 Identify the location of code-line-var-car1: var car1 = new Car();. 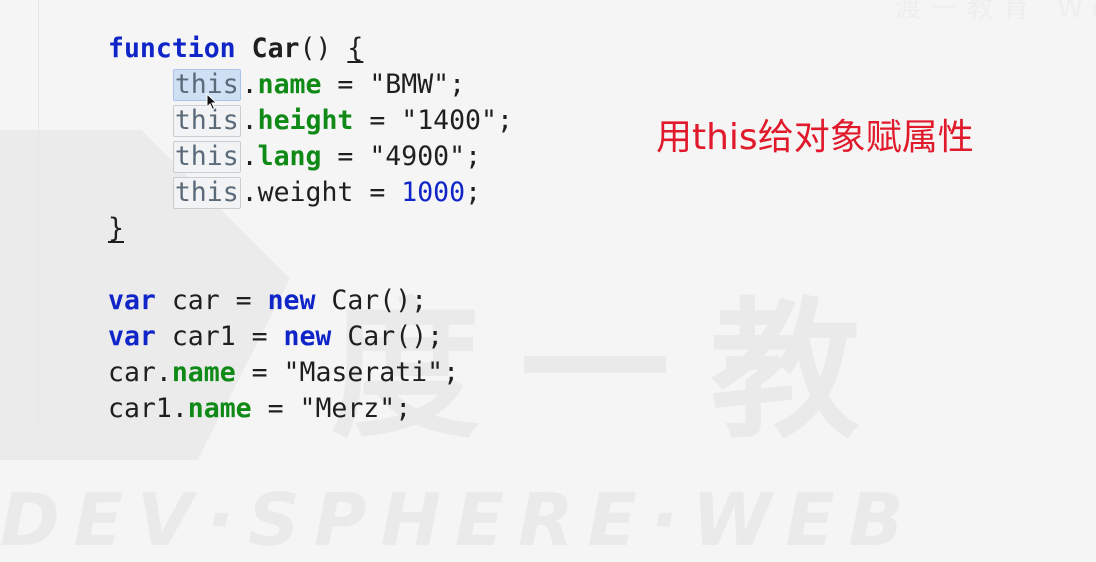
(310, 337).